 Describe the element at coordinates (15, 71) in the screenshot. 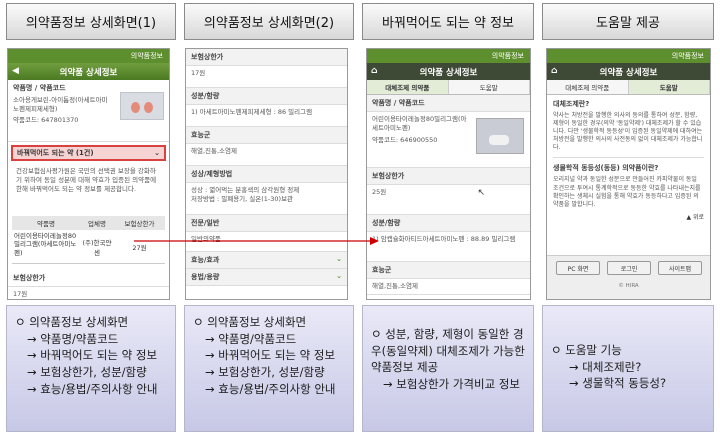

I see `back-arrow-icon: ◀` at that location.